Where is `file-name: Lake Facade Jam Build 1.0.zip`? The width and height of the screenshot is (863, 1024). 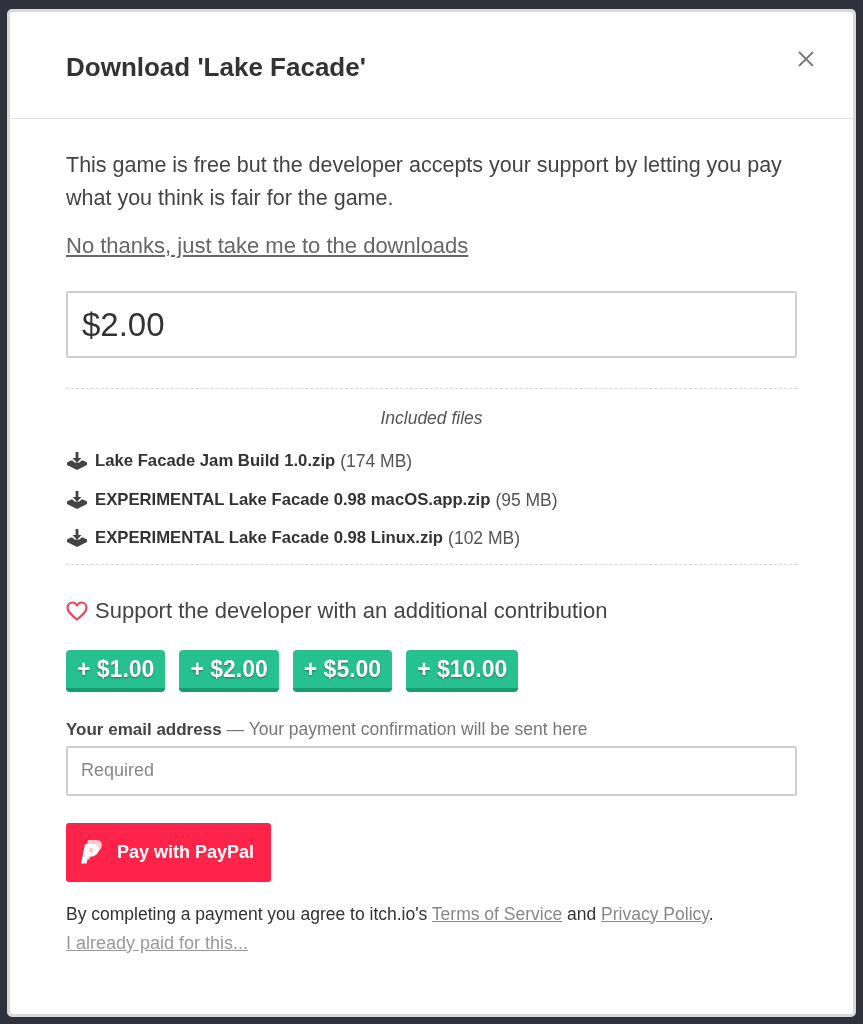 file-name: Lake Facade Jam Build 1.0.zip is located at coordinates (215, 461).